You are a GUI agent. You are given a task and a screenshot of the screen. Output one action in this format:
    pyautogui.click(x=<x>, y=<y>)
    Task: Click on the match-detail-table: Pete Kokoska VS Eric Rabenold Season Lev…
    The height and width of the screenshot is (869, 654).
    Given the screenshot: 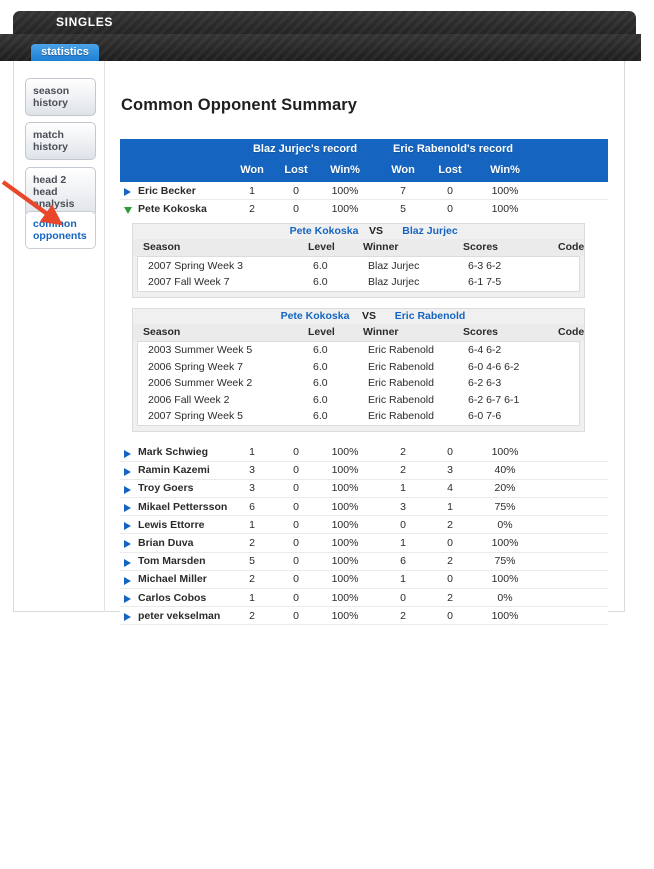 What is the action you would take?
    pyautogui.click(x=358, y=369)
    